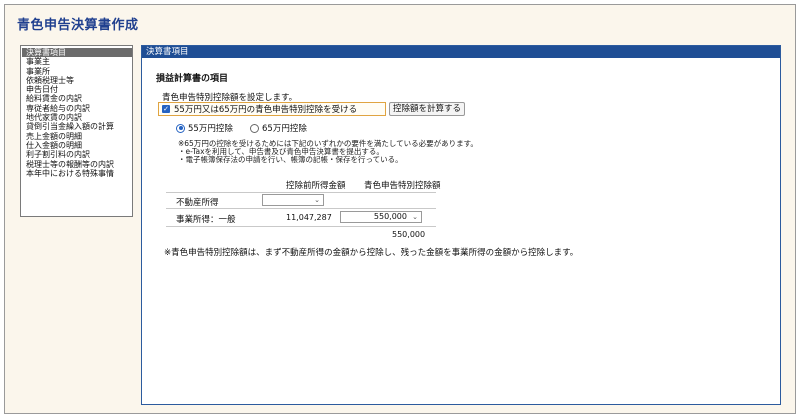  I want to click on panel-header: 決算書項目, so click(461, 52).